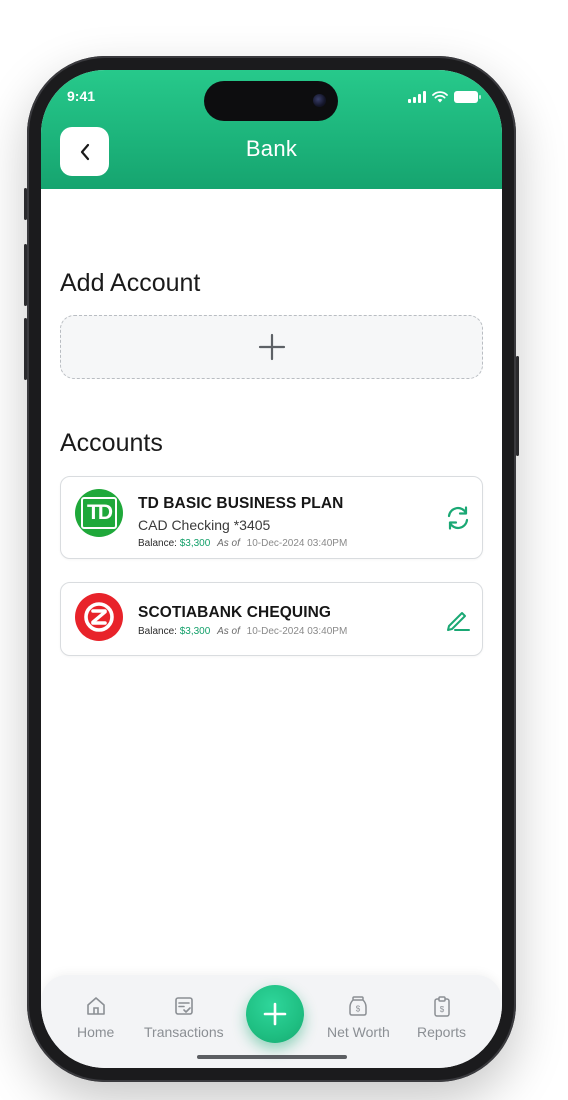 The image size is (568, 1100). I want to click on scotiabank-logo, so click(99, 617).